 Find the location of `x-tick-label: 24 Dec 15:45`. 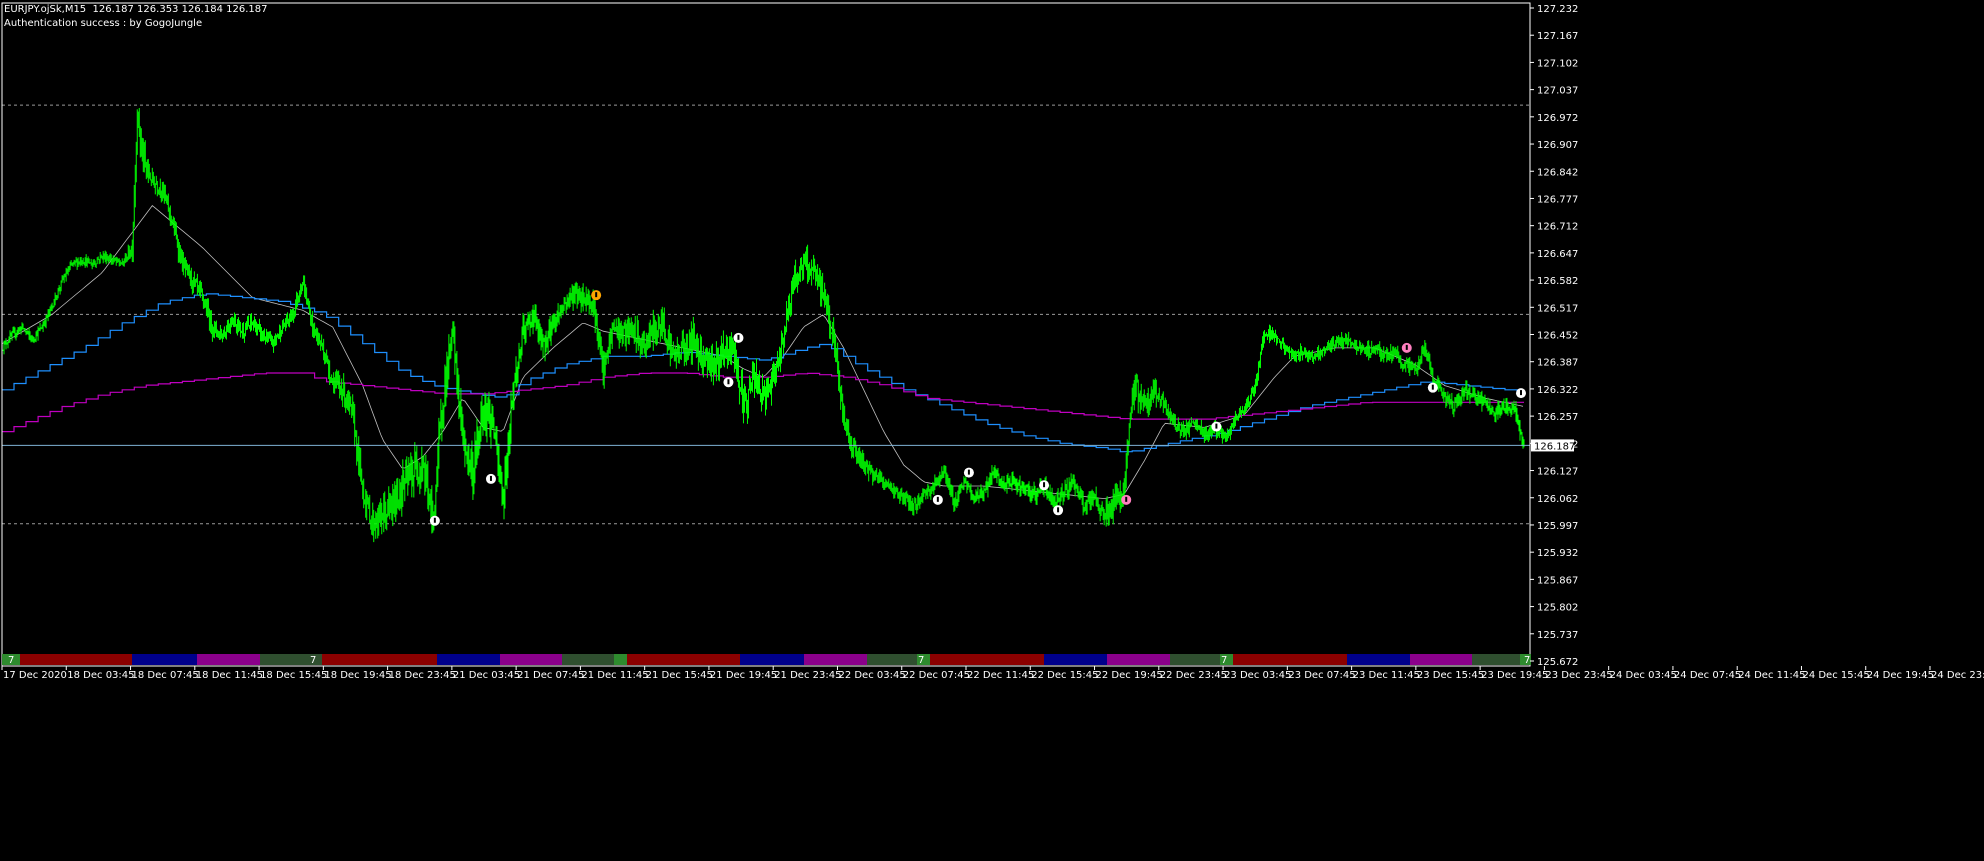

x-tick-label: 24 Dec 15:45 is located at coordinates (1835, 675).